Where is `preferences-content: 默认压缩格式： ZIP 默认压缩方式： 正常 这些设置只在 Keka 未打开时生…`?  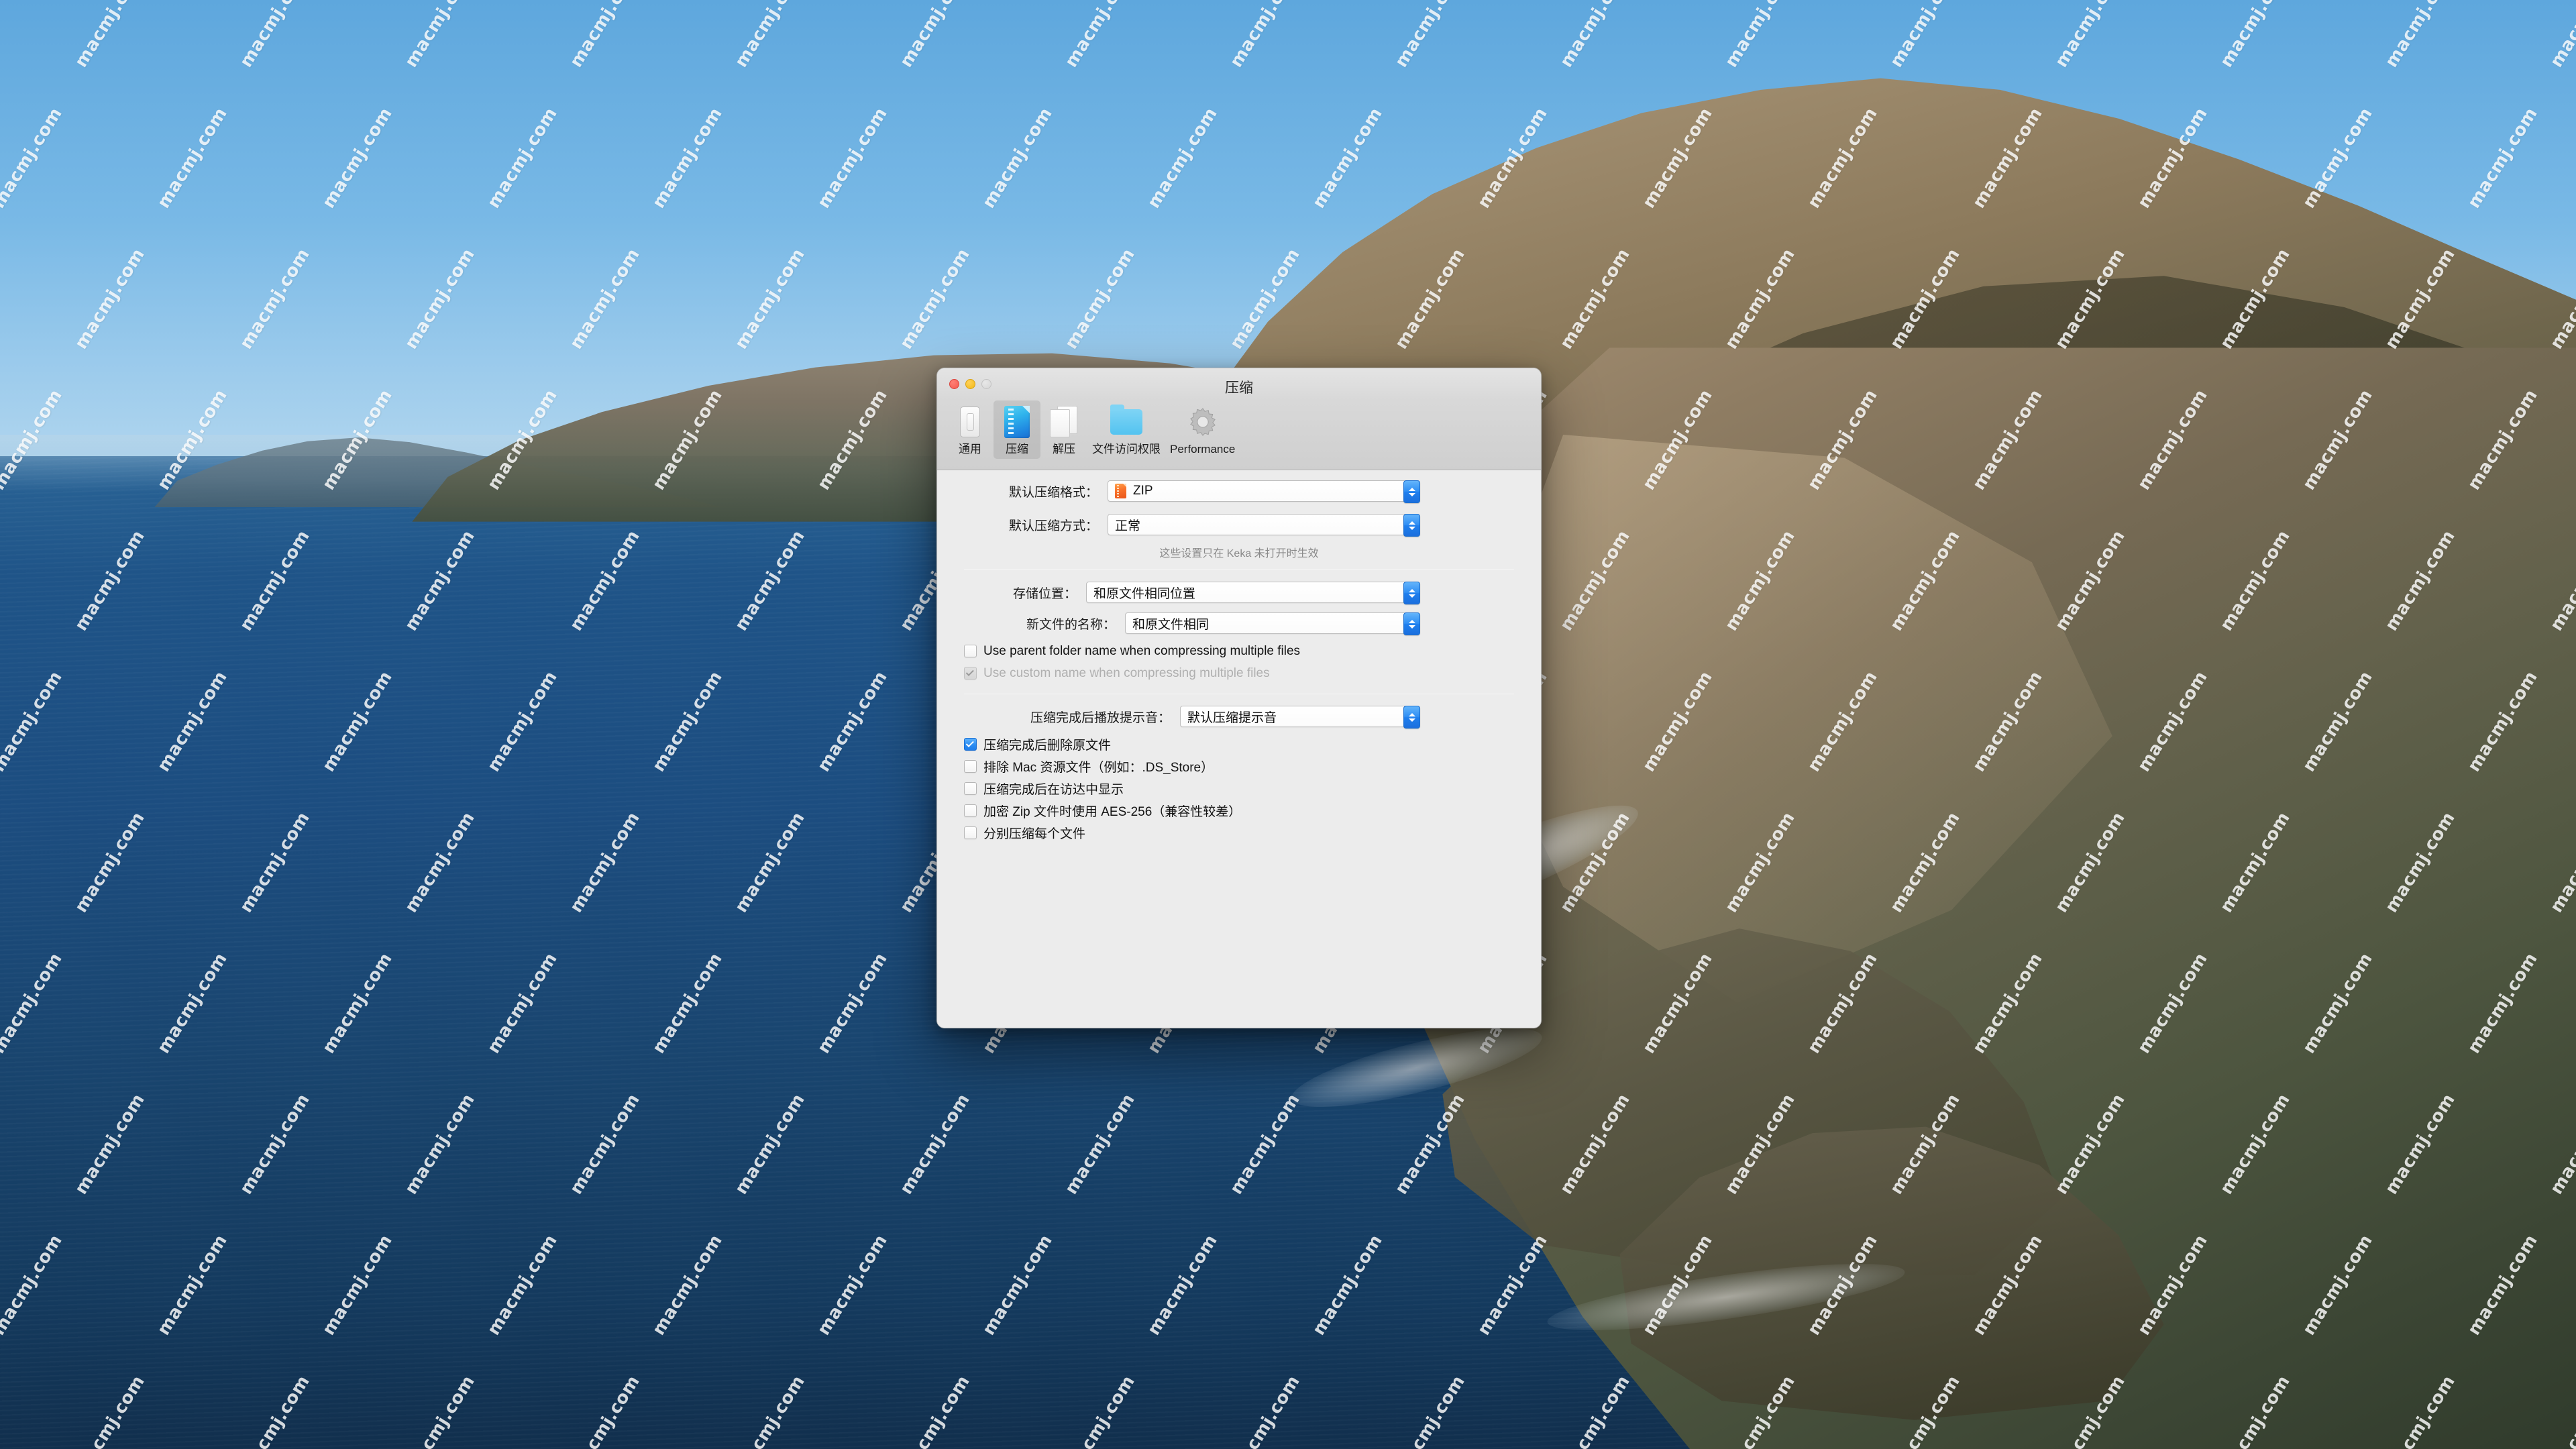 preferences-content: 默认压缩格式： ZIP 默认压缩方式： 正常 这些设置只在 Keka 未打开时生… is located at coordinates (1239, 749).